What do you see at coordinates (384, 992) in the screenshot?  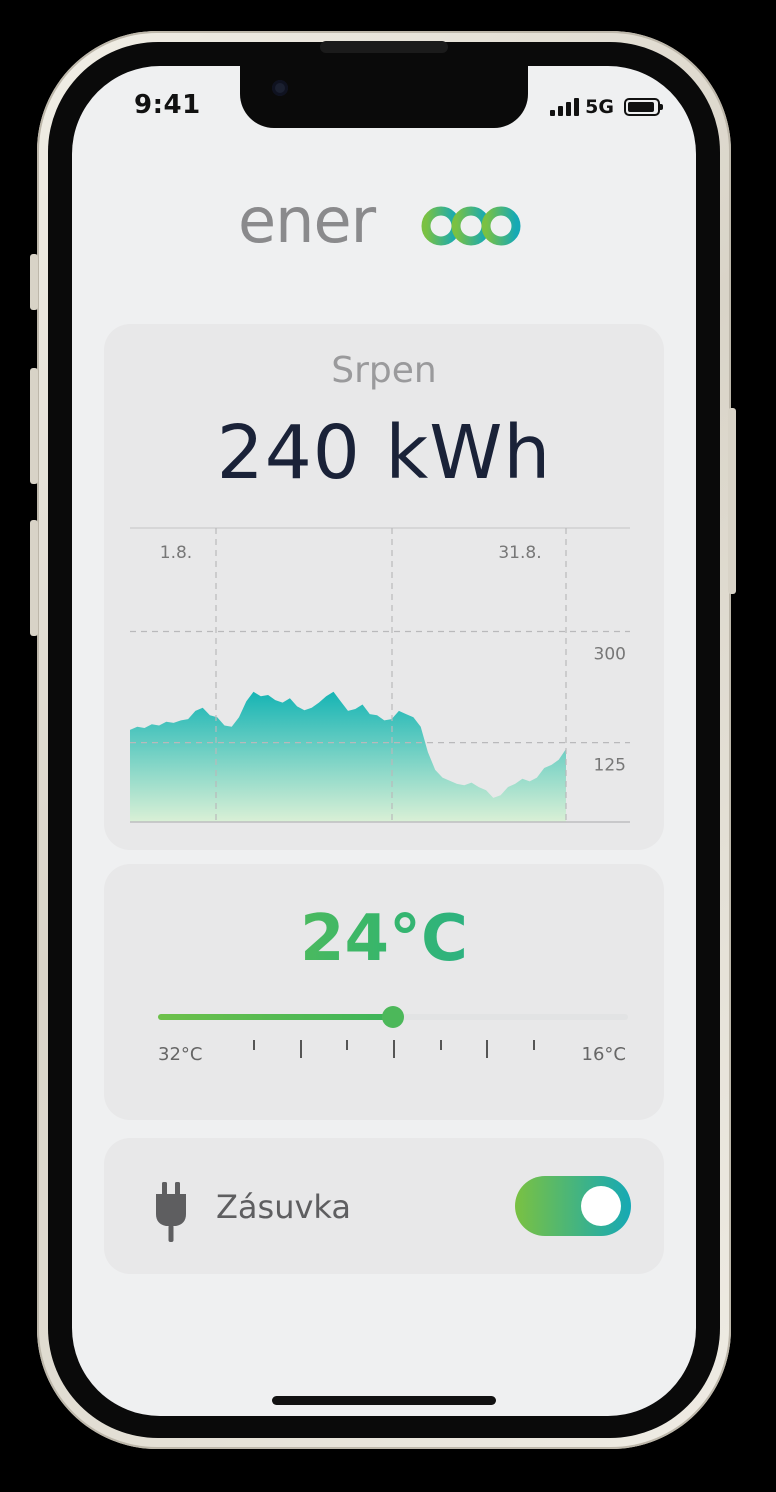 I see `temperature-card: 24°C 32°C 16°C` at bounding box center [384, 992].